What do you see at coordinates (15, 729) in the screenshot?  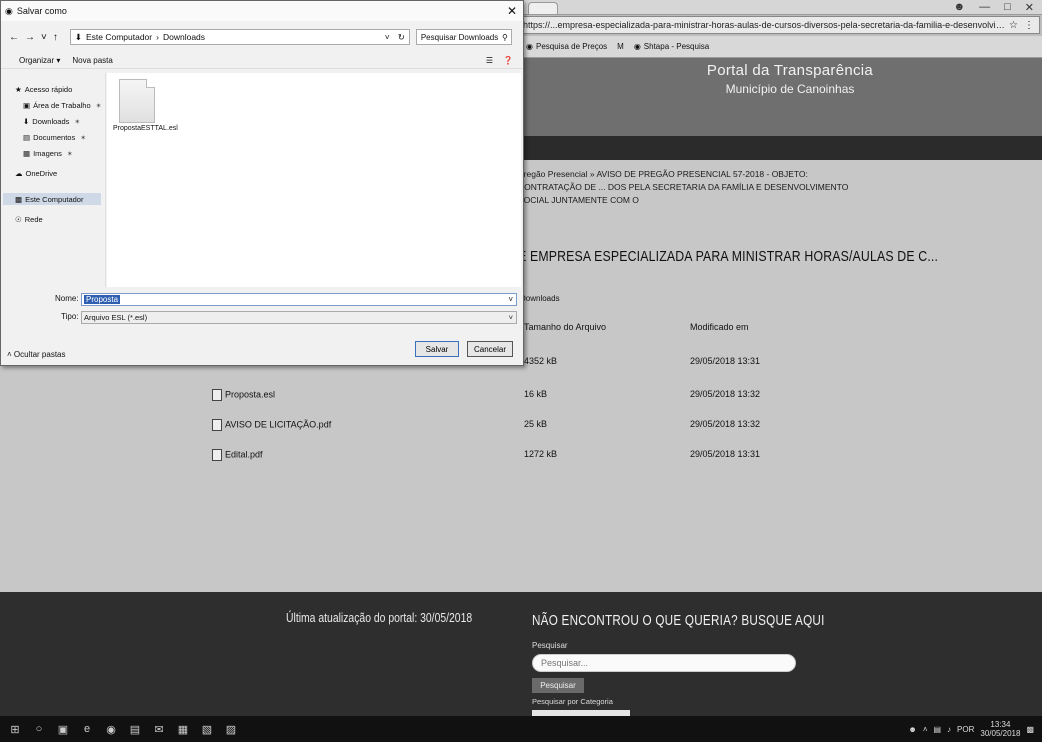 I see `windows-start-icon: ⊞` at bounding box center [15, 729].